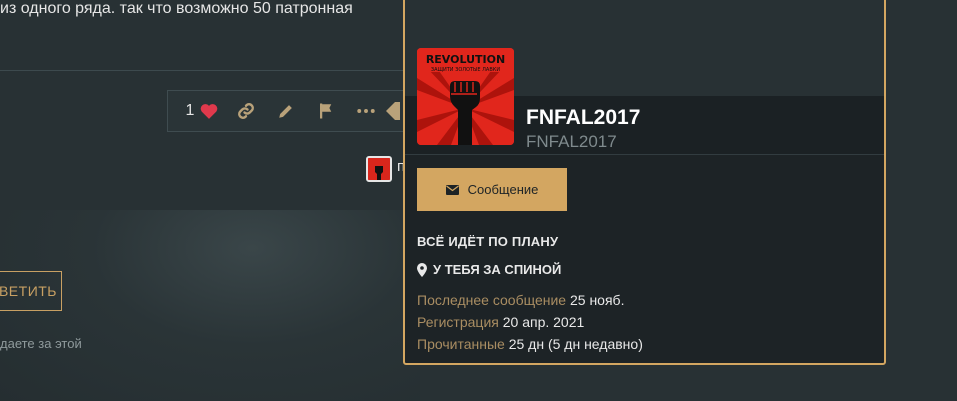 The height and width of the screenshot is (401, 957). I want to click on location-label: У ТЕБЯ ЗА СПИНОЙ, so click(497, 269).